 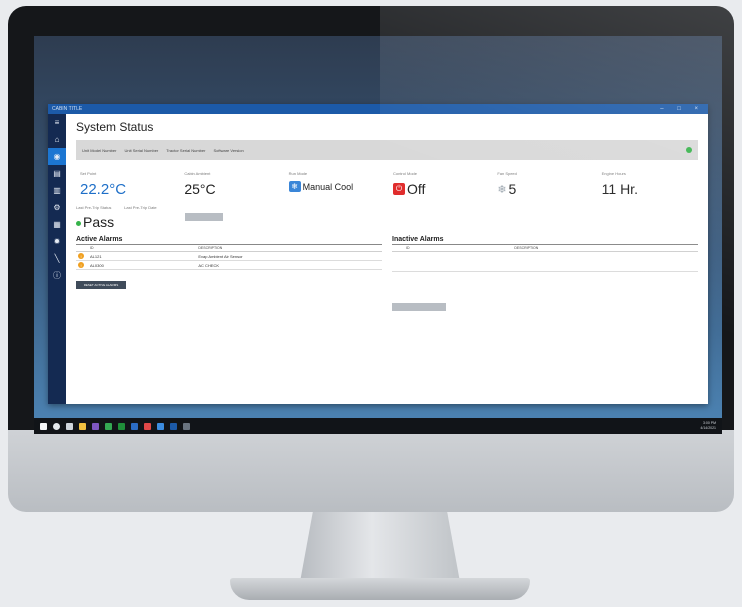 I want to click on file-explorer-icon, so click(x=82, y=426).